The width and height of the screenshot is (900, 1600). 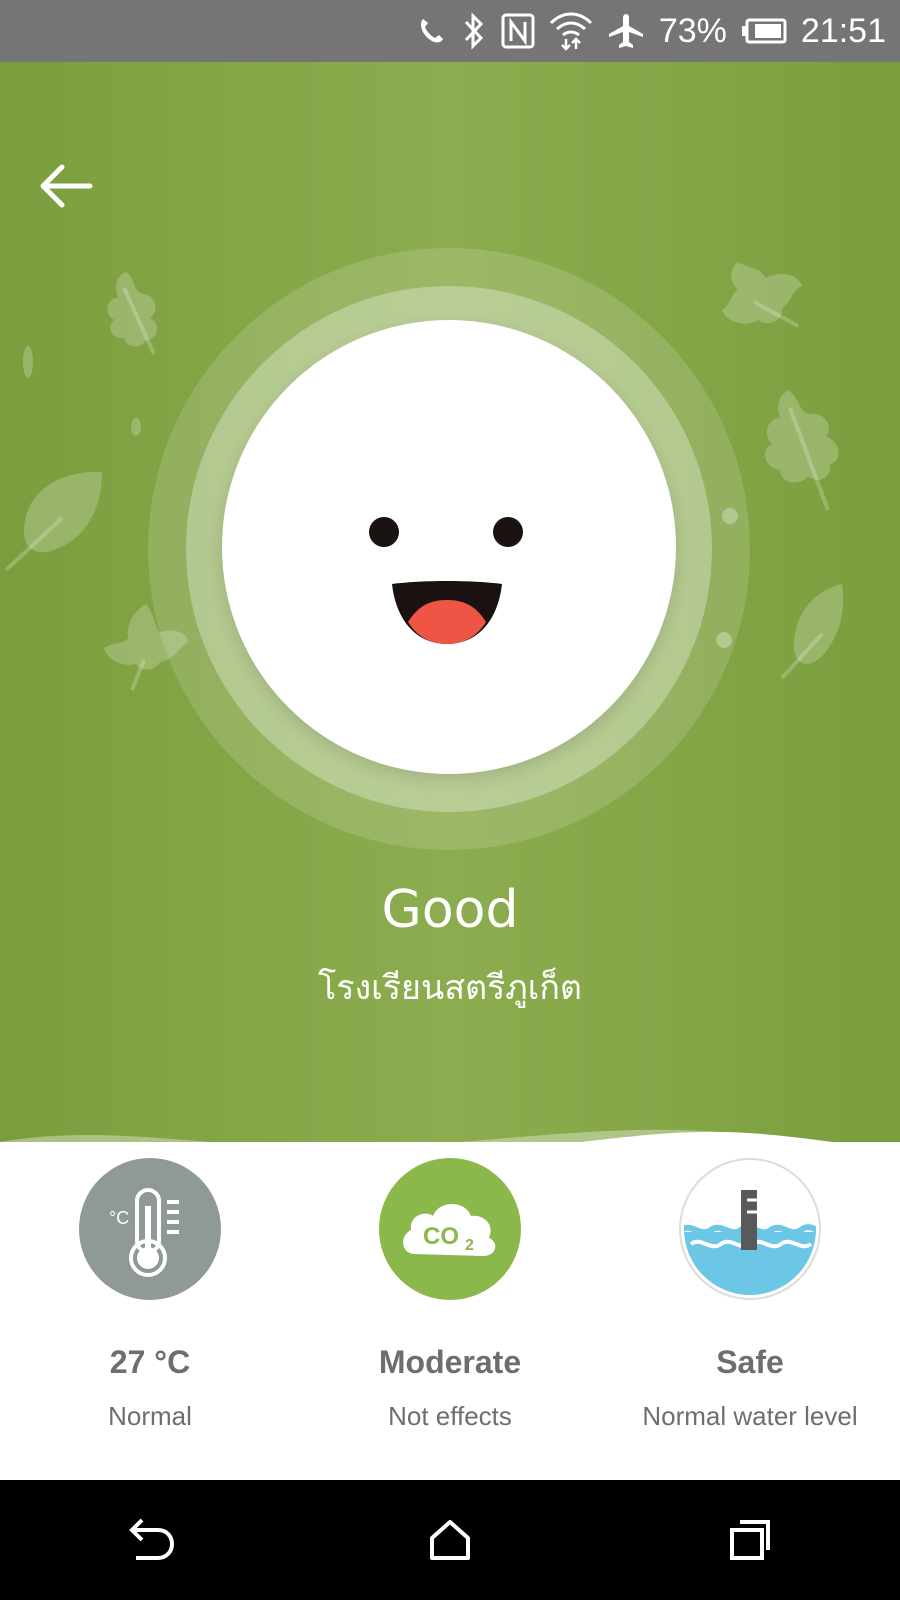 I want to click on co2-cloud-icon: CO 2, so click(x=450, y=1229).